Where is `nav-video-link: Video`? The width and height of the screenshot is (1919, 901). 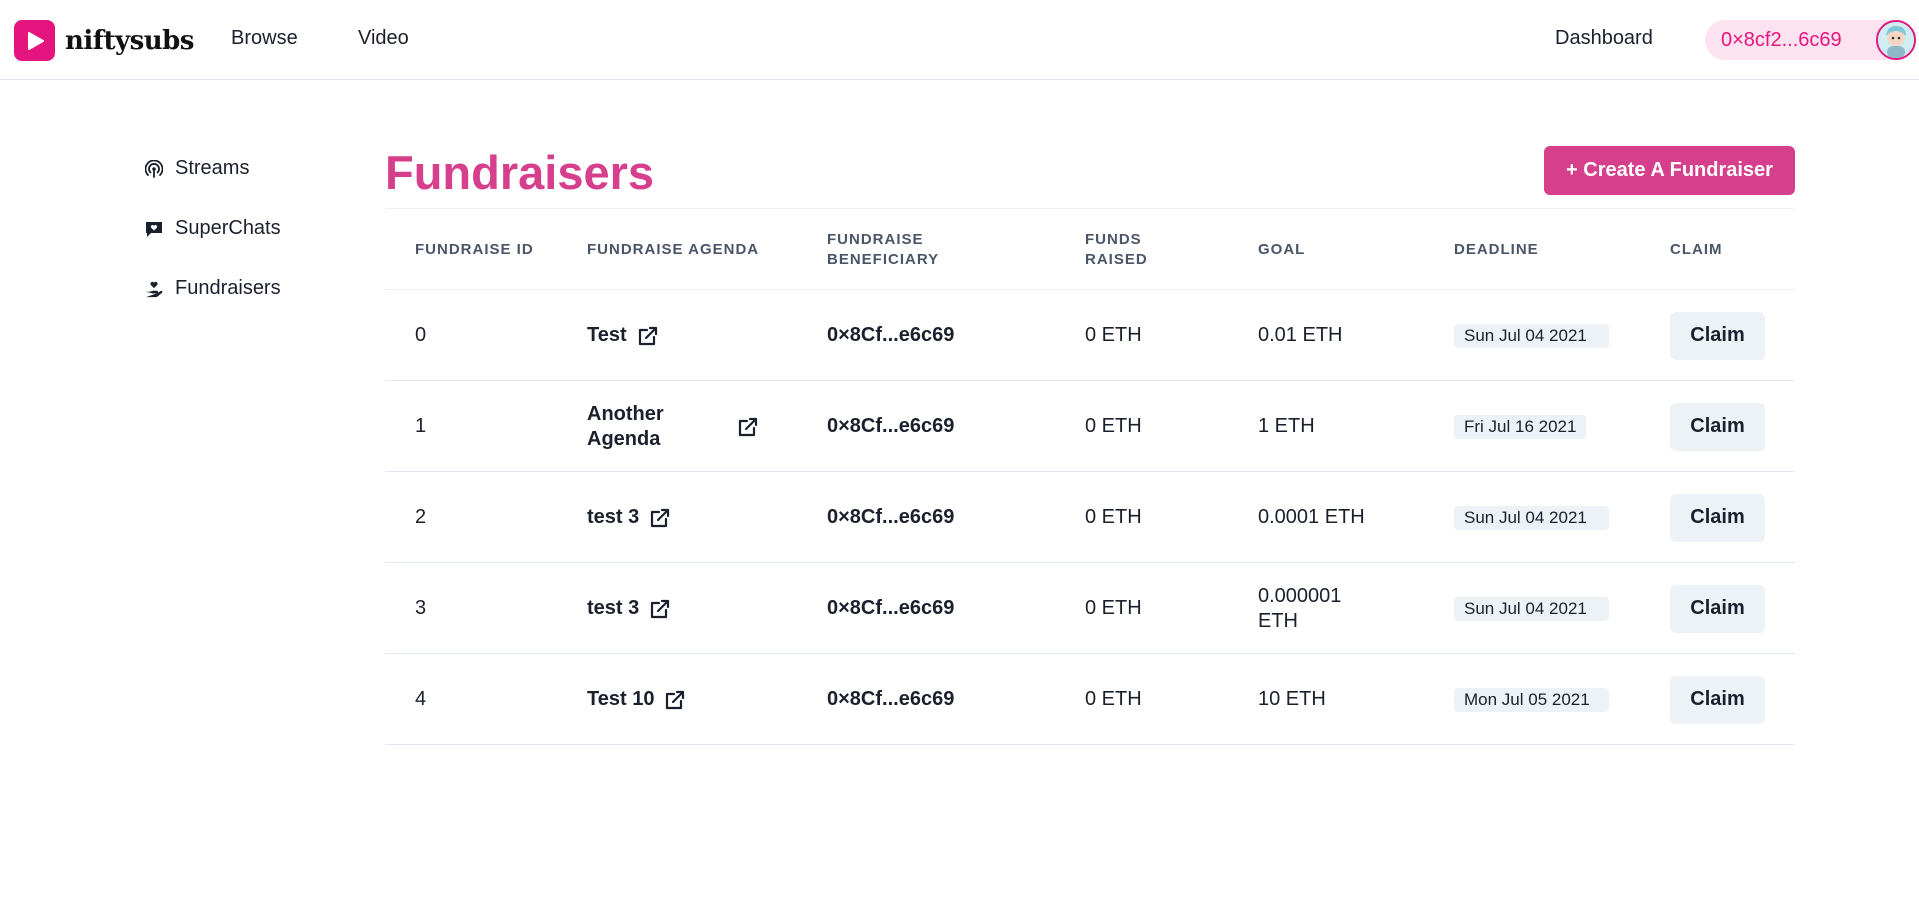
nav-video-link: Video is located at coordinates (383, 38).